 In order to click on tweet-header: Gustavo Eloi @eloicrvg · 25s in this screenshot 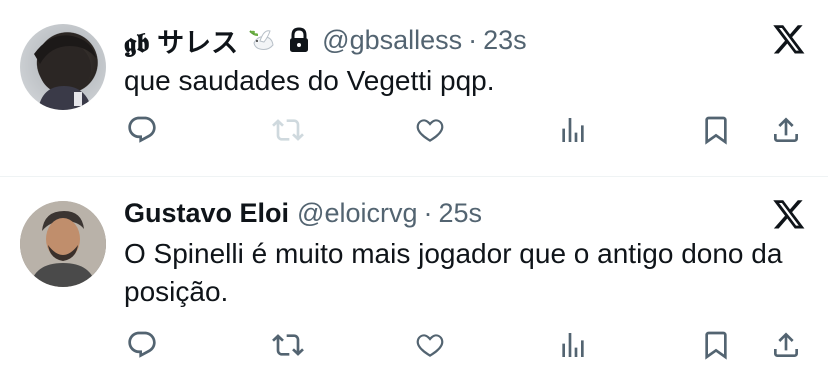, I will do `click(303, 213)`.